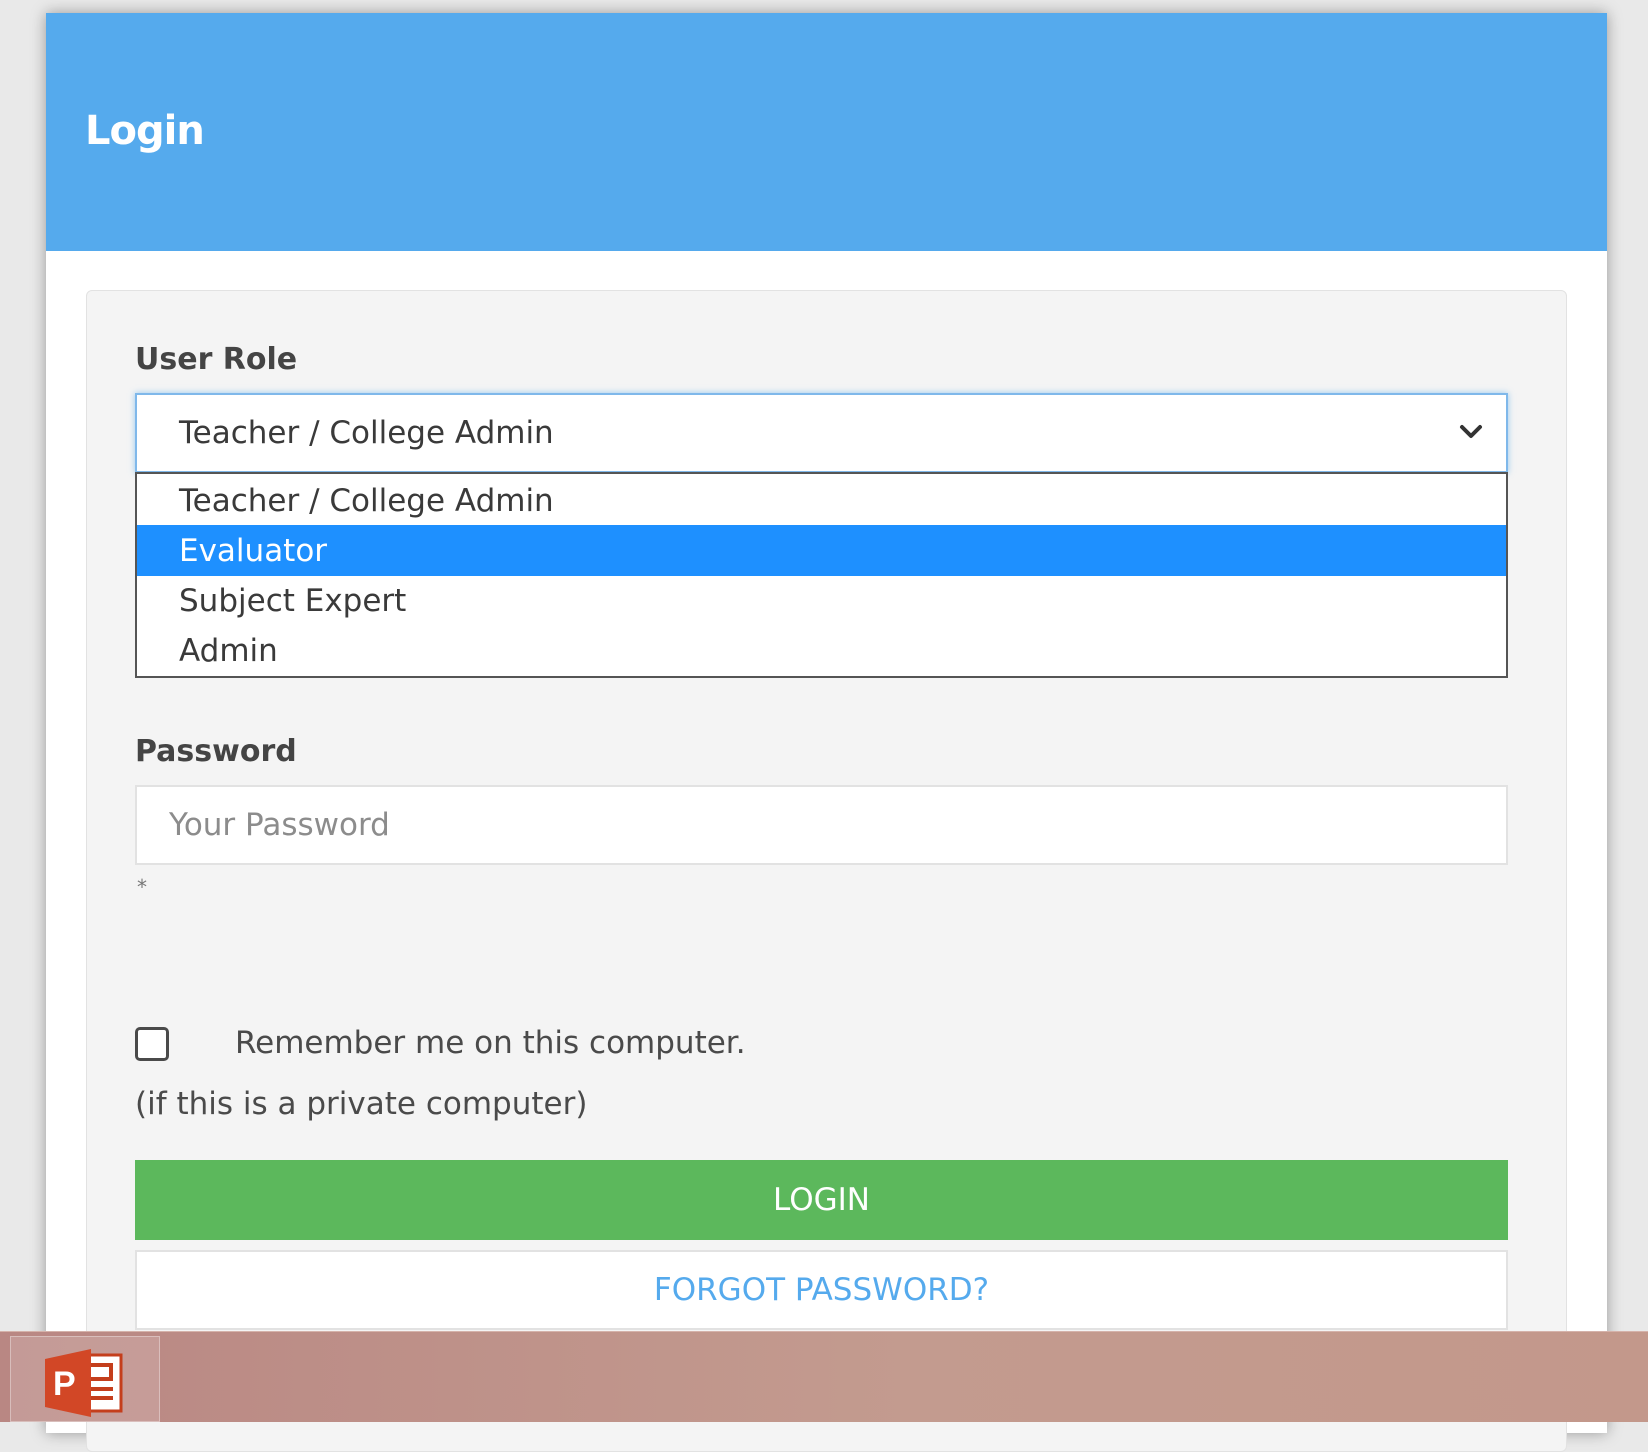 The width and height of the screenshot is (1648, 1452). Describe the element at coordinates (490, 1043) in the screenshot. I see `remember-me-label: Remember me on this computer.` at that location.